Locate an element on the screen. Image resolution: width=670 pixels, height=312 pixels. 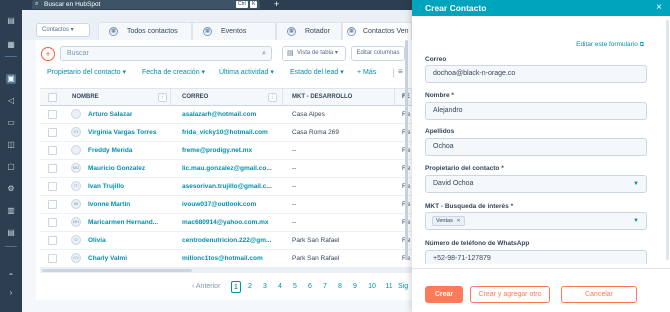
contact-email-link: ivouw037@outlook.com is located at coordinates (234, 205).